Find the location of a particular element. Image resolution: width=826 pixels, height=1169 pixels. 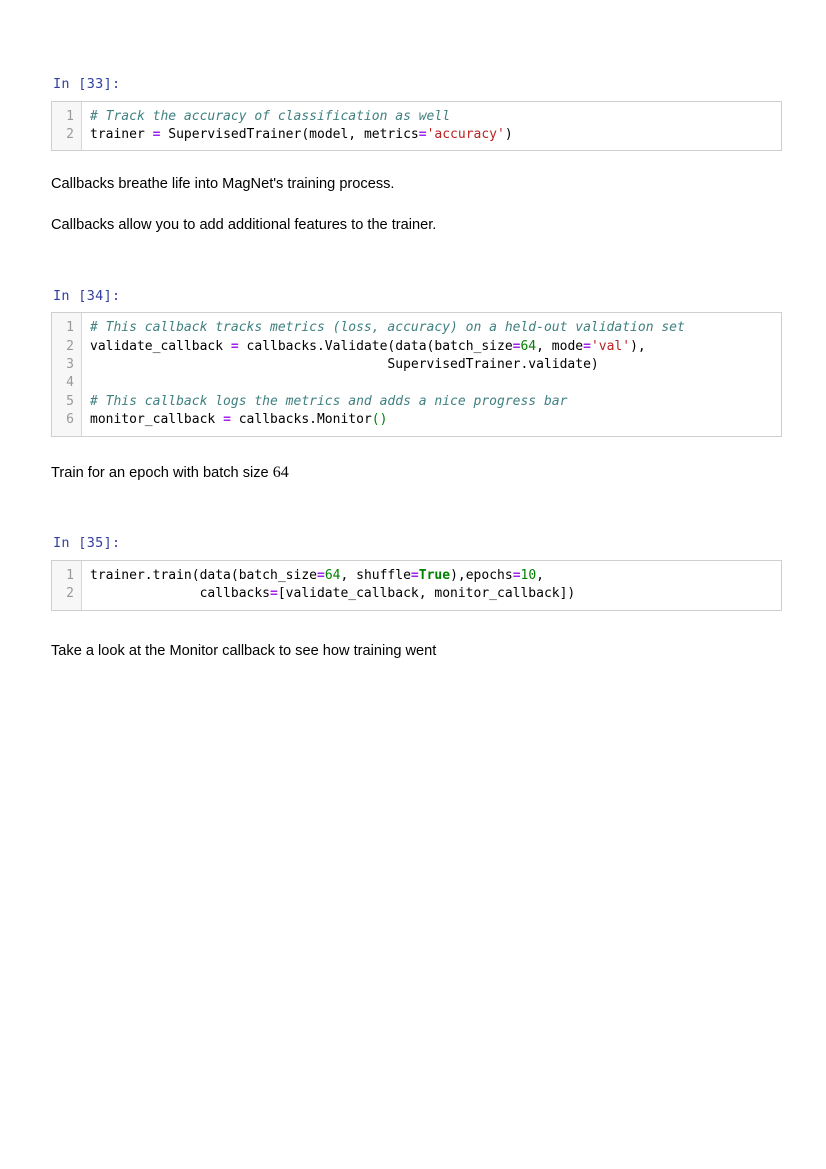

code-token: ) is located at coordinates (508, 134).